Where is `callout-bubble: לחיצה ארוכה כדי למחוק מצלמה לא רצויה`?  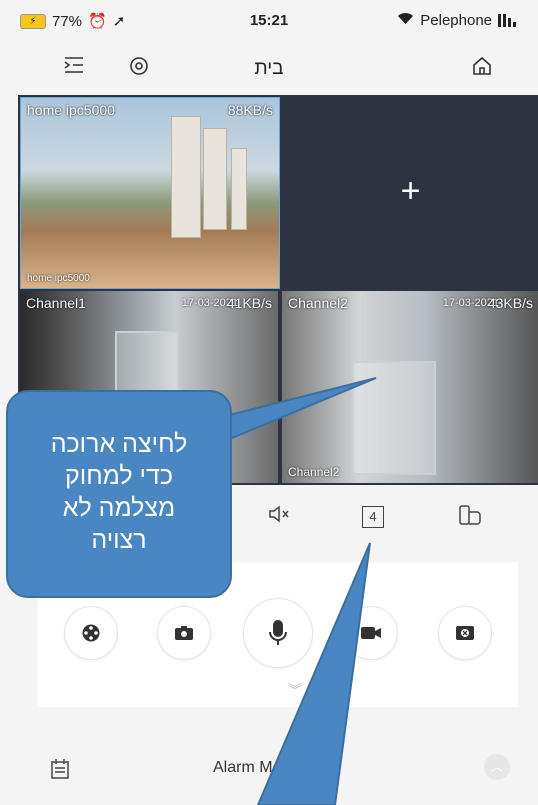 callout-bubble: לחיצה ארוכה כדי למחוק מצלמה לא רצויה is located at coordinates (119, 494).